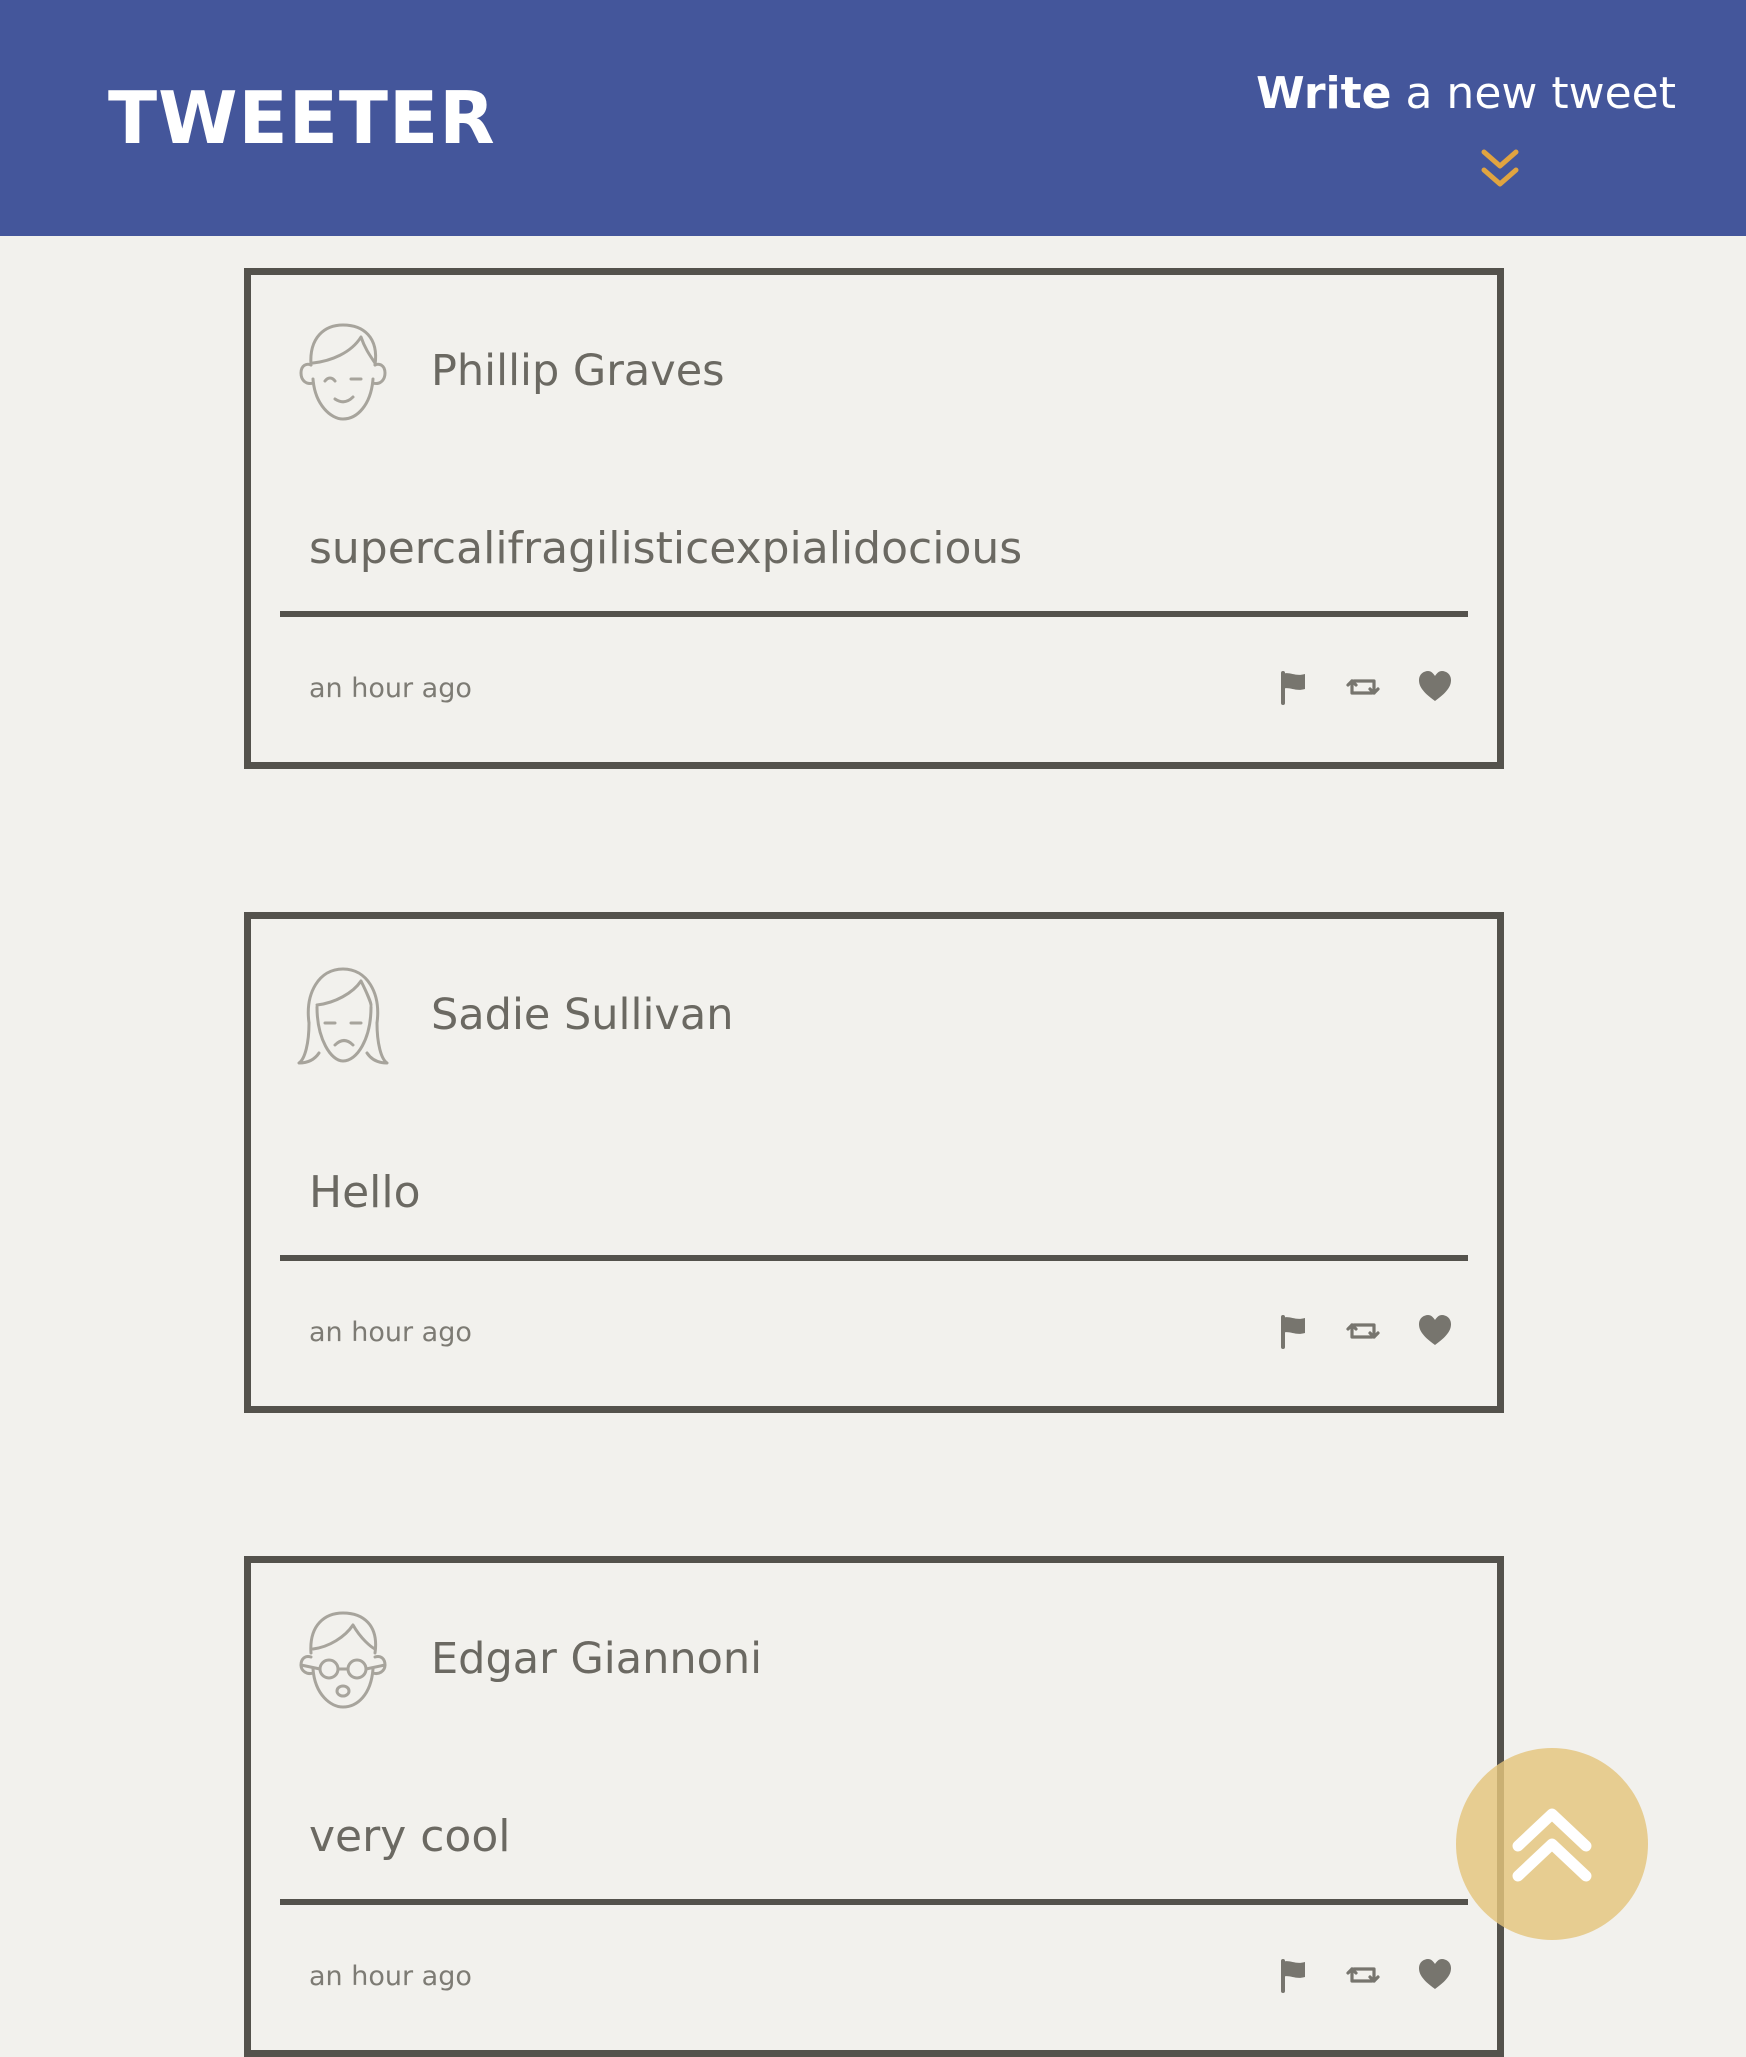 Image resolution: width=1746 pixels, height=2057 pixels. Describe the element at coordinates (343, 372) in the screenshot. I see `male-face-avatar` at that location.